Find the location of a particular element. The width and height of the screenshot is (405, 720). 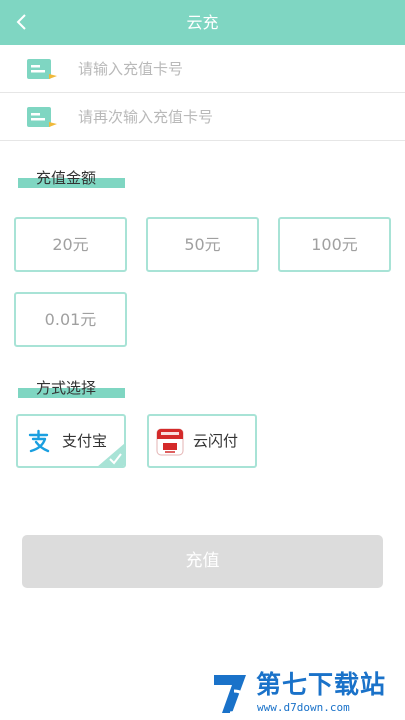

payment-method-label: 云闪付 is located at coordinates (216, 441).